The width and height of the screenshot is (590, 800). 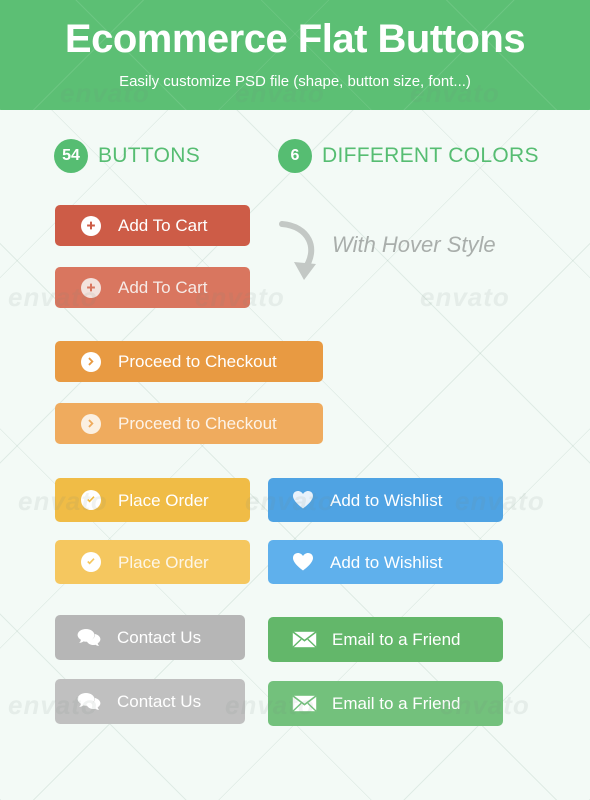 I want to click on add-to-wishlist-button-hover: Add to Wishlist, so click(x=385, y=562).